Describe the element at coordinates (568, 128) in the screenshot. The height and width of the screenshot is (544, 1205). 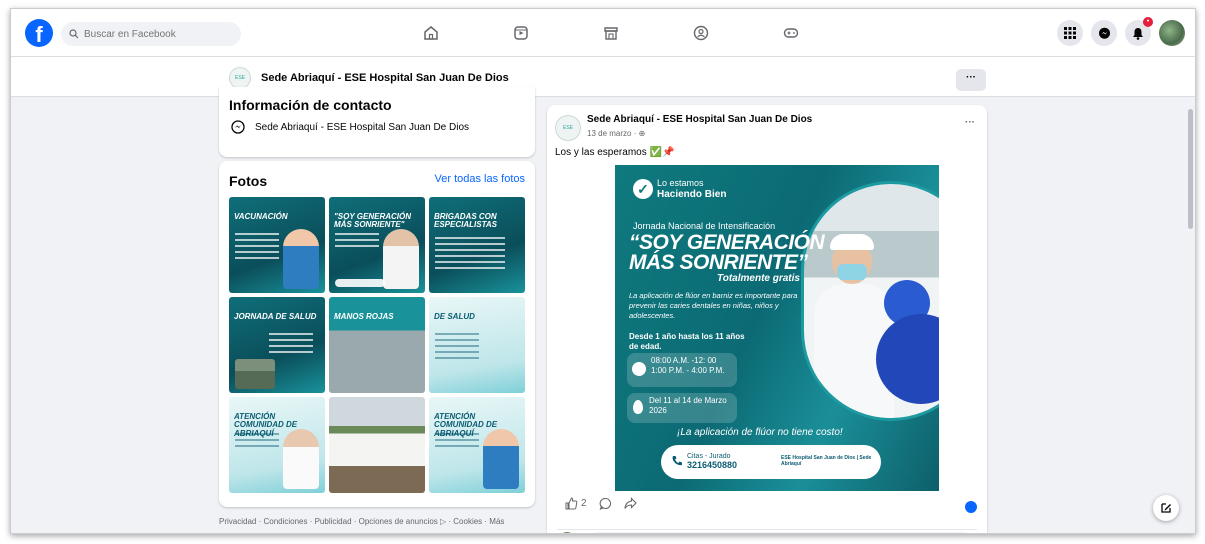
I see `post-author-avatar: ESE` at that location.